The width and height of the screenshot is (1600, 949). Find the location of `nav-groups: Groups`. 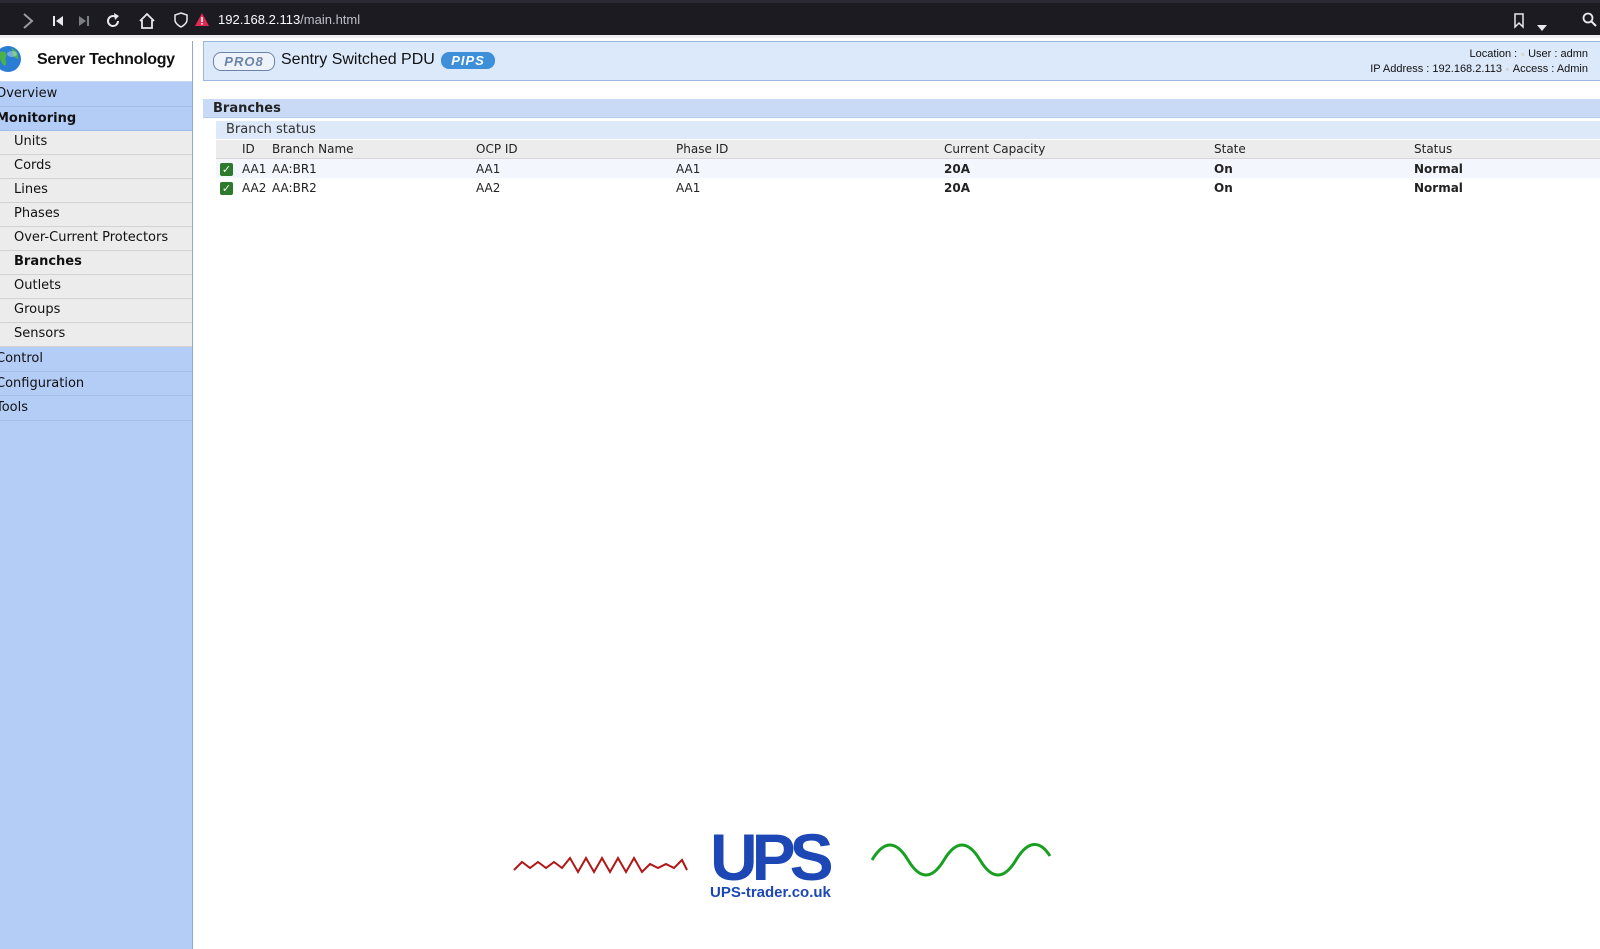

nav-groups: Groups is located at coordinates (96, 311).